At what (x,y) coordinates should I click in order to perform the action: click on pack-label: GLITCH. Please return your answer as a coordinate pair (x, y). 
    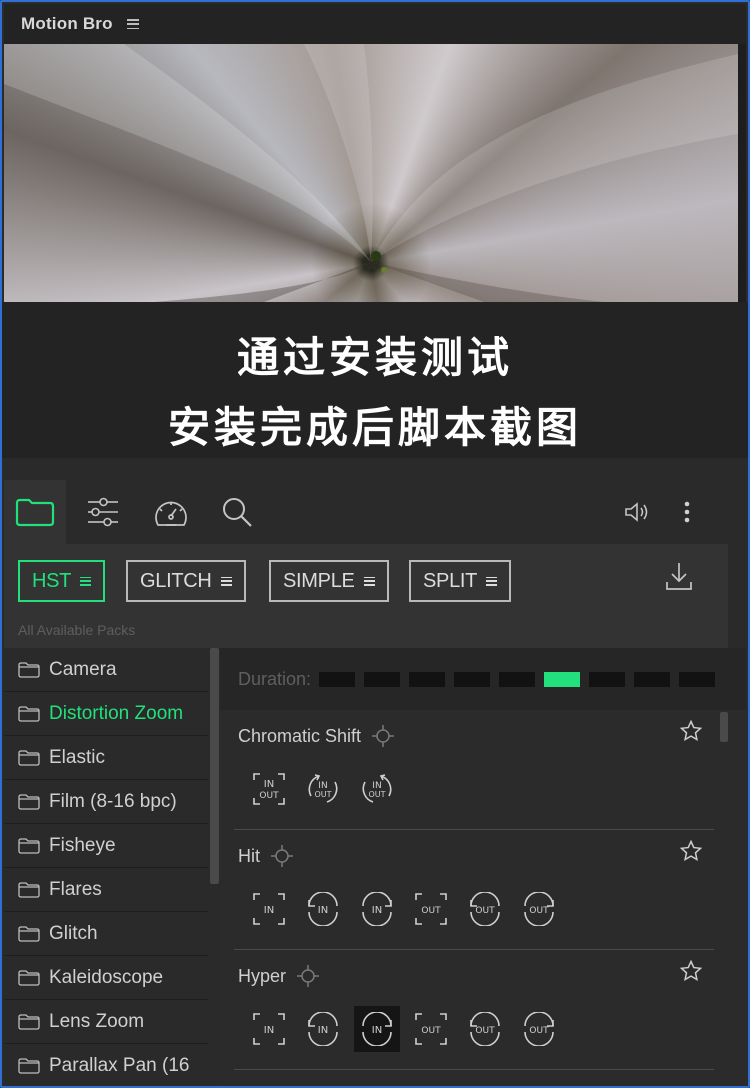
    Looking at the image, I should click on (176, 580).